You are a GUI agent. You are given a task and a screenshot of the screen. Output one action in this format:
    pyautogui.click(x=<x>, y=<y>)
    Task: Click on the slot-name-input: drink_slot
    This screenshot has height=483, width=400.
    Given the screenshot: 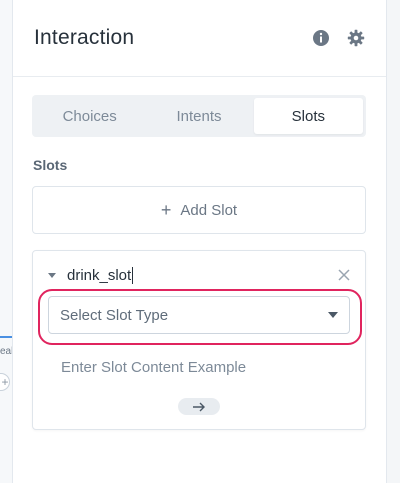 What is the action you would take?
    pyautogui.click(x=100, y=275)
    